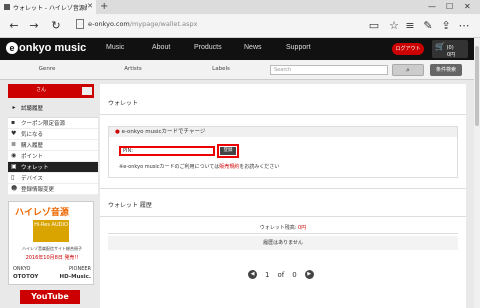 Image resolution: width=480 pixels, height=308 pixels. What do you see at coordinates (428, 26) in the screenshot?
I see `notes-icon: ✎` at bounding box center [428, 26].